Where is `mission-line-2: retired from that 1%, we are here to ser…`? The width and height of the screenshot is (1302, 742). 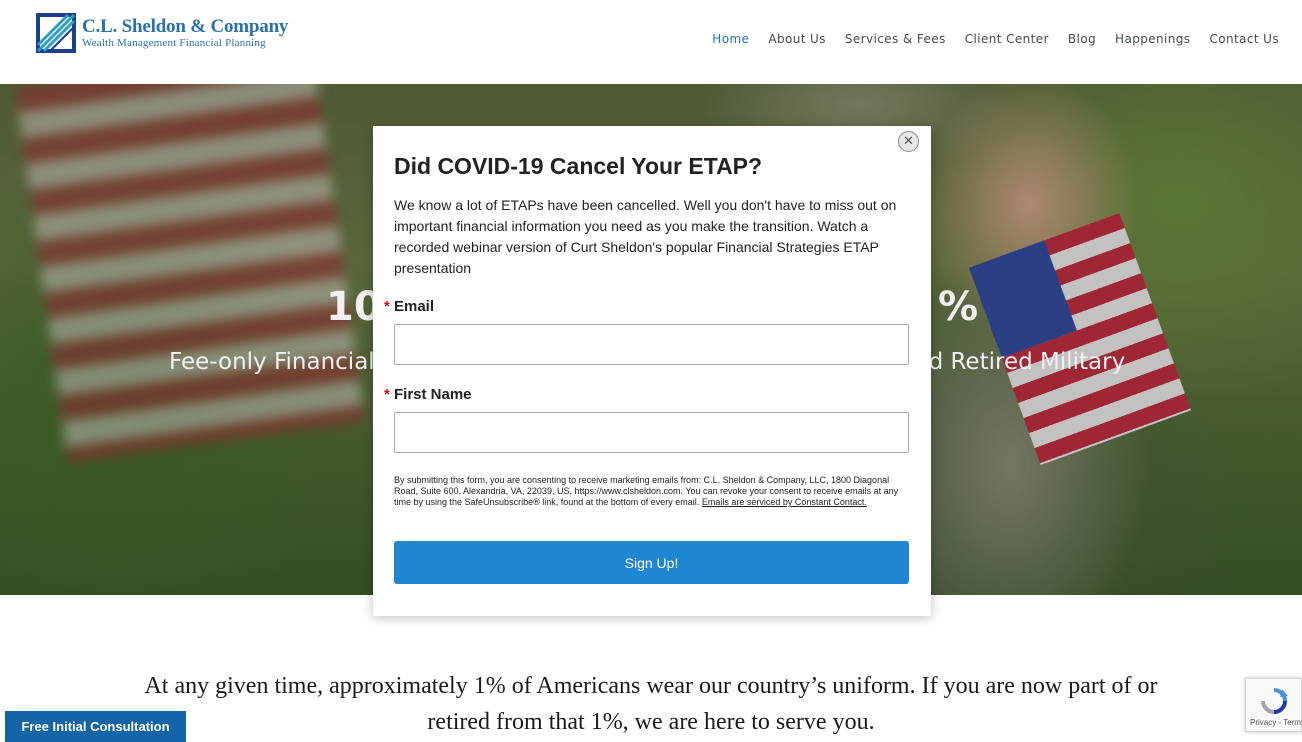 mission-line-2: retired from that 1%, we are here to ser… is located at coordinates (651, 722).